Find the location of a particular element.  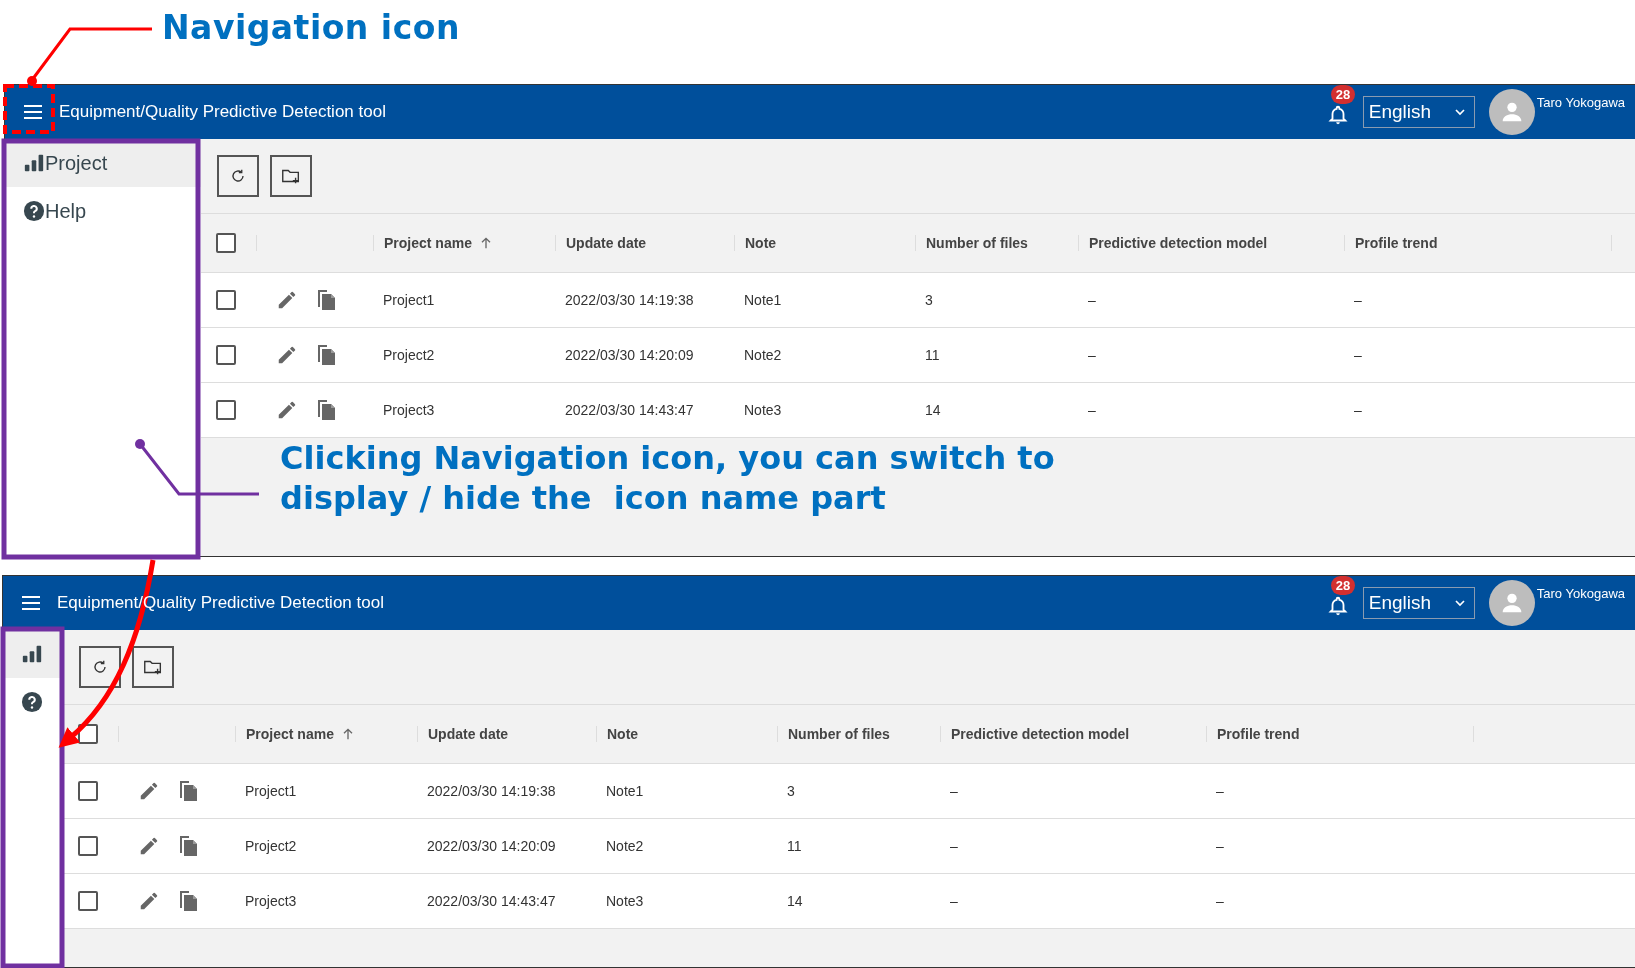

annotation-text: display / hide the icon name part is located at coordinates (583, 498).